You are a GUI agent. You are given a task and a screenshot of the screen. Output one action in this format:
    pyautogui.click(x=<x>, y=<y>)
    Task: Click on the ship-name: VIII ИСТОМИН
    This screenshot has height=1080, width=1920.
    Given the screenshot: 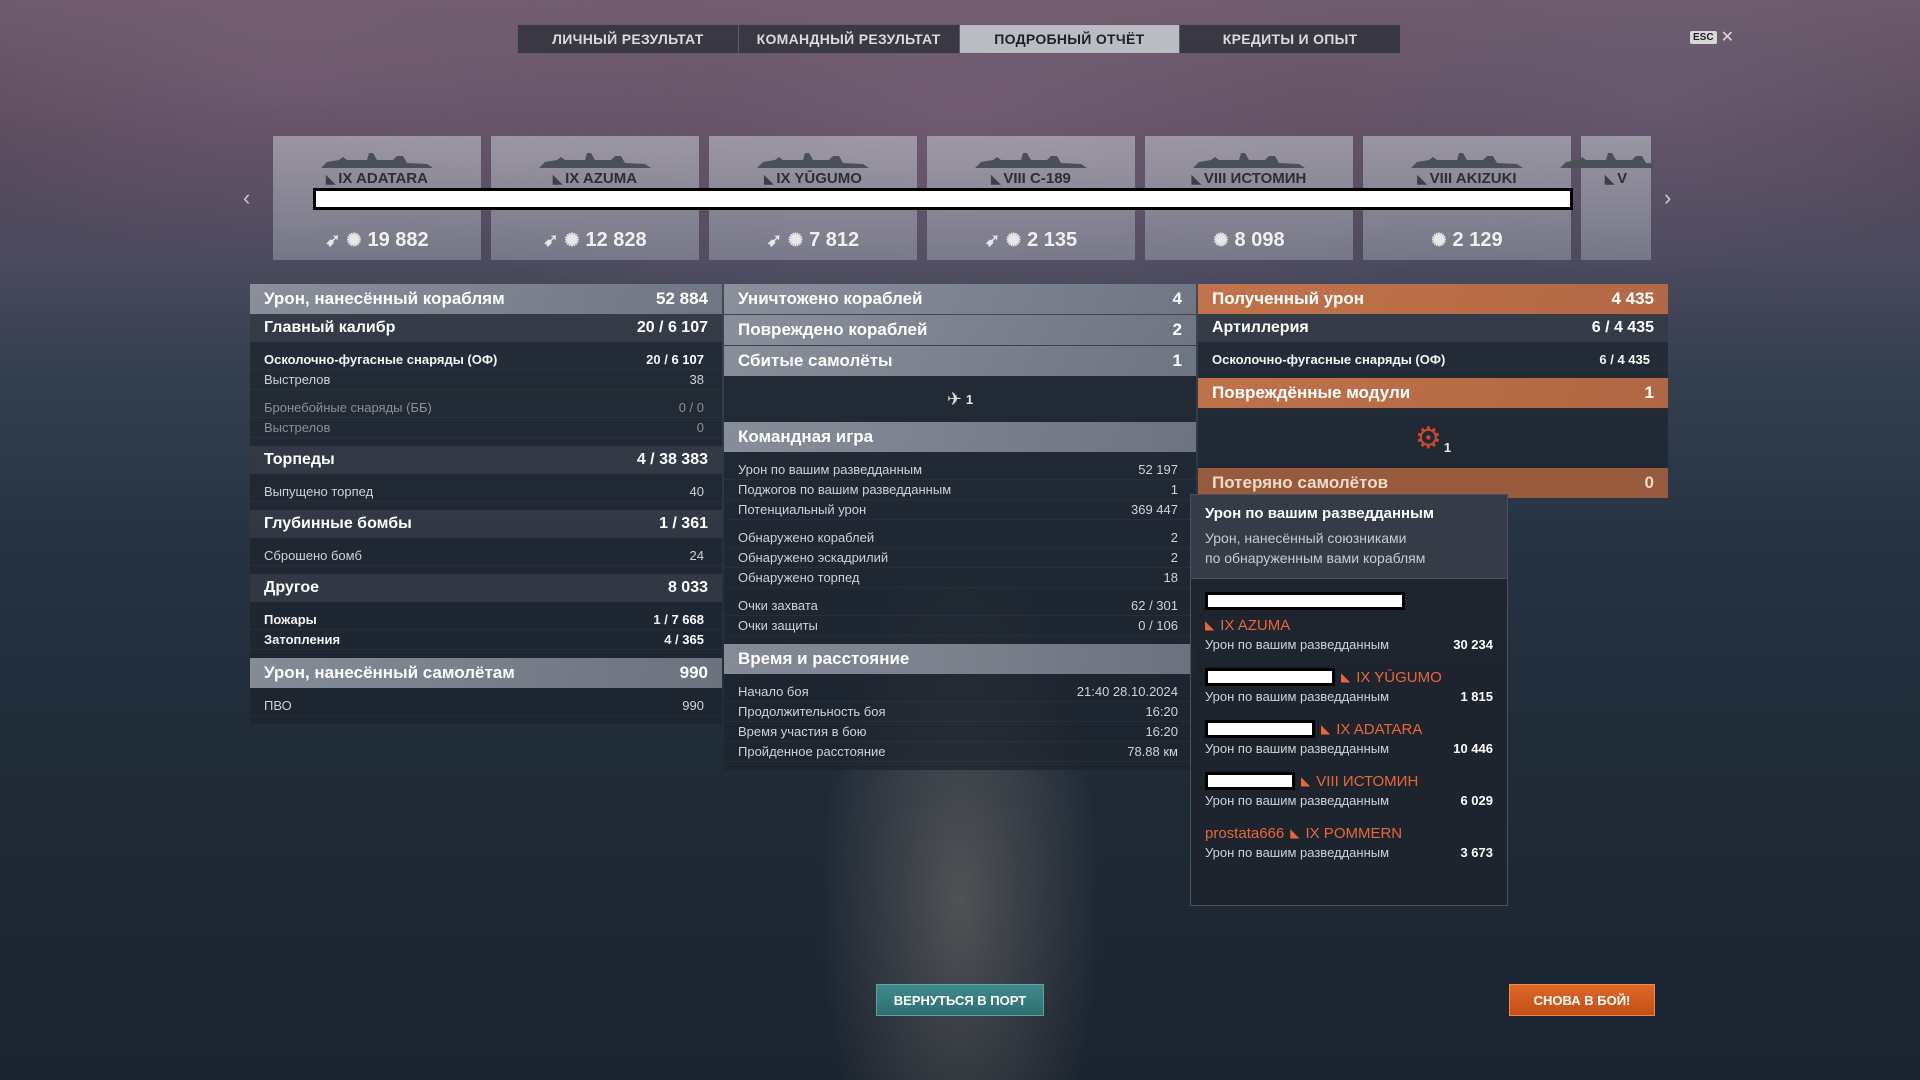 What is the action you would take?
    pyautogui.click(x=1367, y=781)
    